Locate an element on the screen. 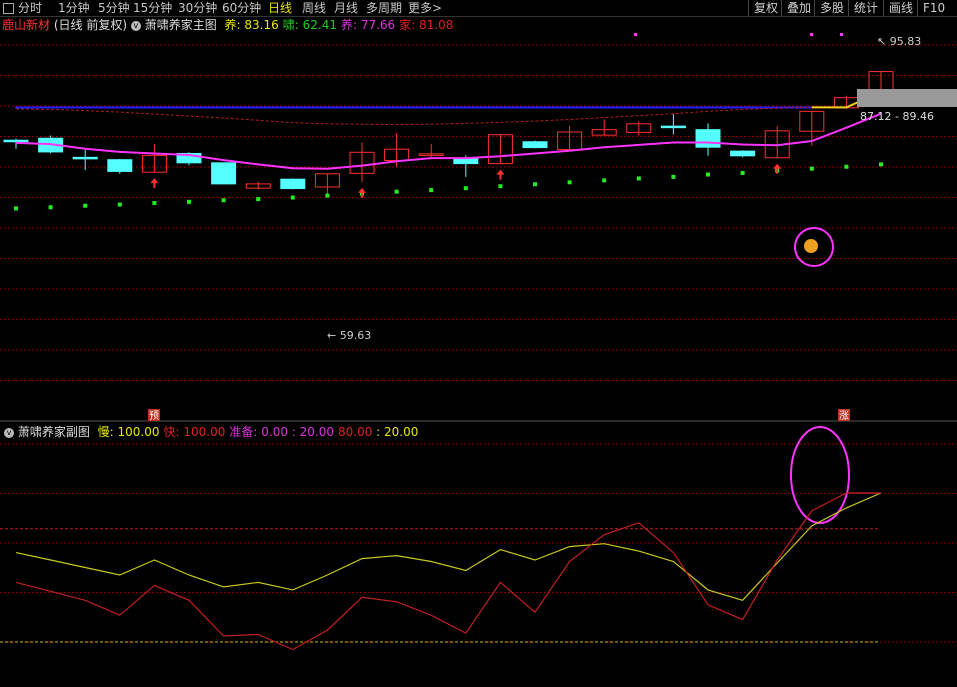 The width and height of the screenshot is (957, 687). sub-legend-item-0: 慢: 100.00 is located at coordinates (128, 432).